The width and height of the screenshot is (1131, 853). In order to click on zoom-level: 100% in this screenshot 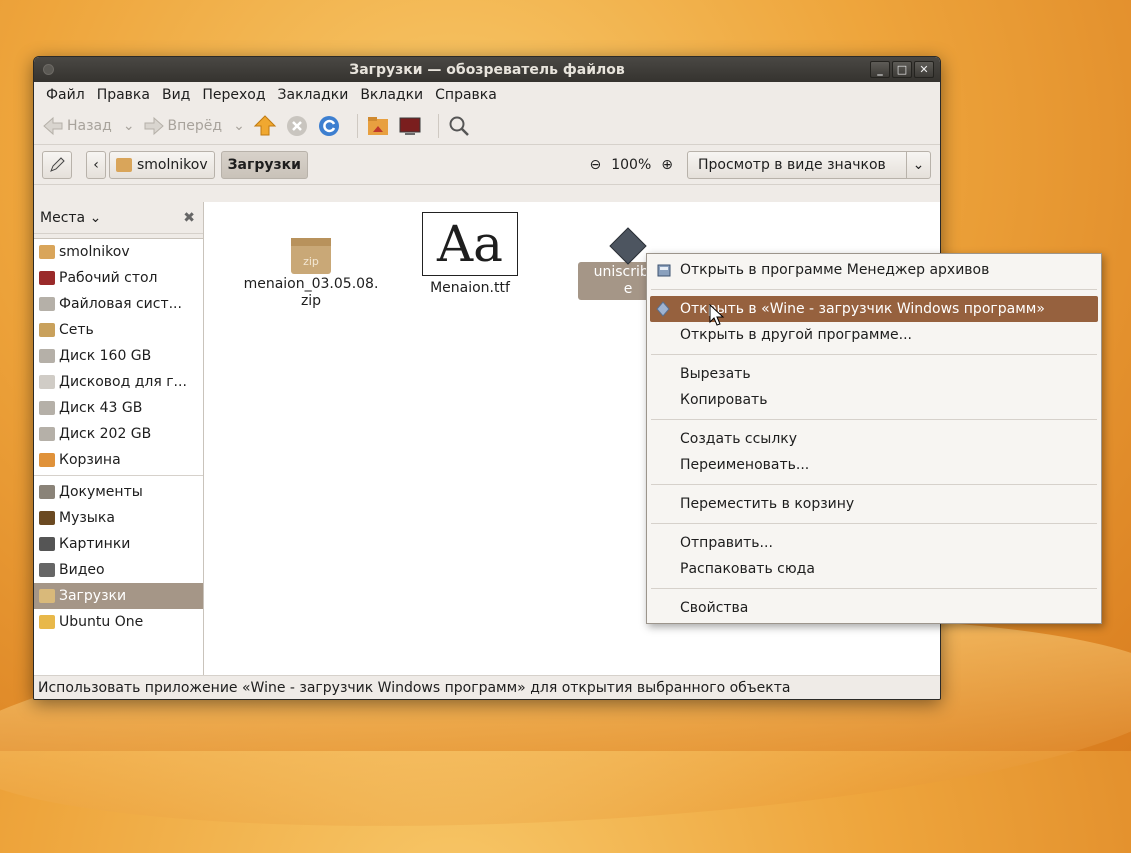, I will do `click(631, 165)`.